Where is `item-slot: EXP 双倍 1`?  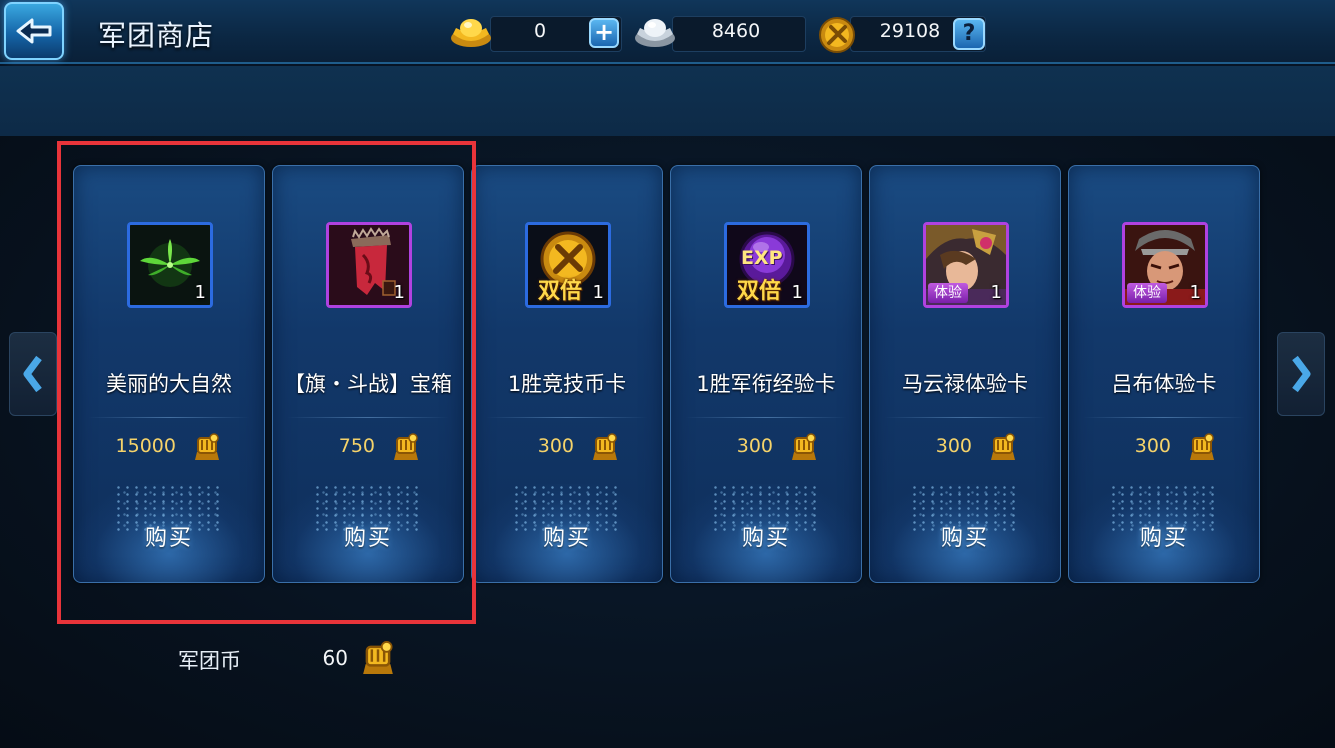 item-slot: EXP 双倍 1 is located at coordinates (767, 265).